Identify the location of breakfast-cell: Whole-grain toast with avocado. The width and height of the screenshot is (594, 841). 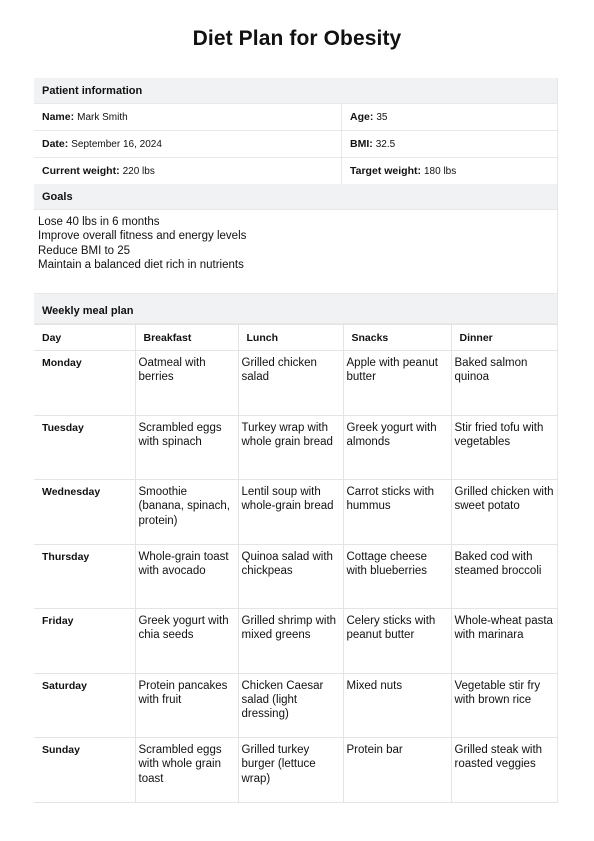
(186, 576).